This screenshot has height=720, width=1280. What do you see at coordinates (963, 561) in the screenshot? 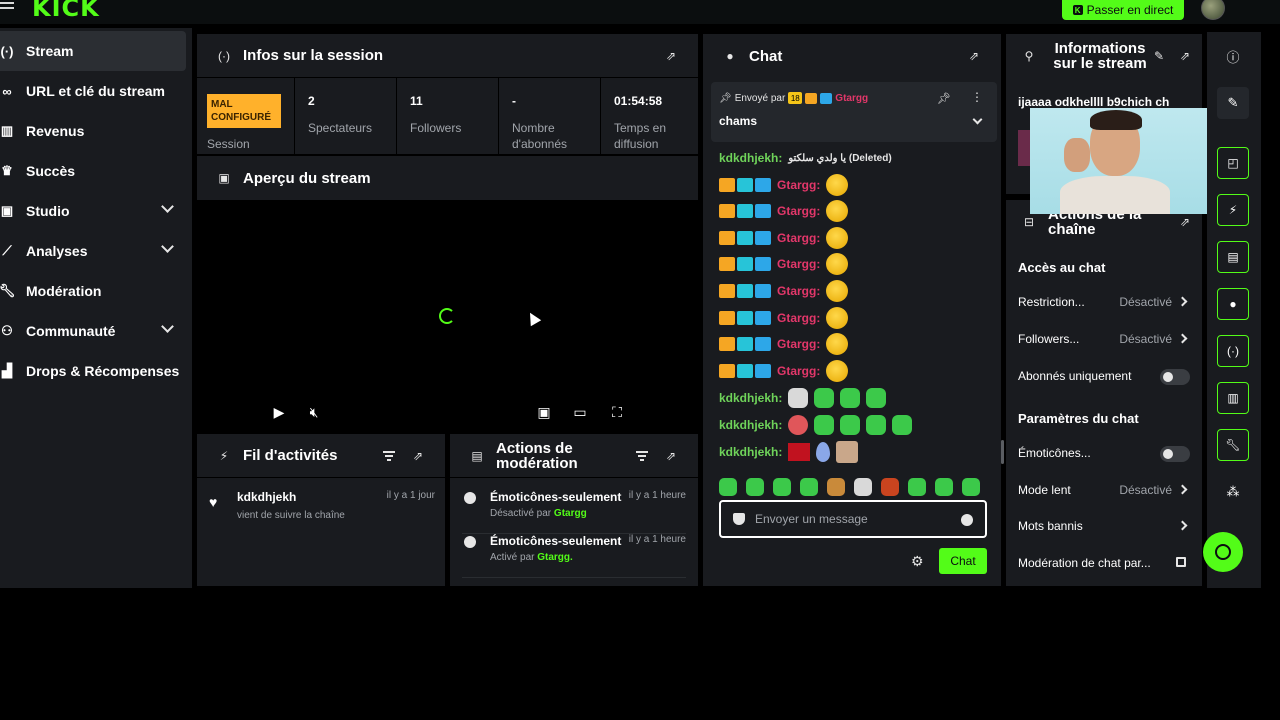
I see `chat-send-button: Chat` at bounding box center [963, 561].